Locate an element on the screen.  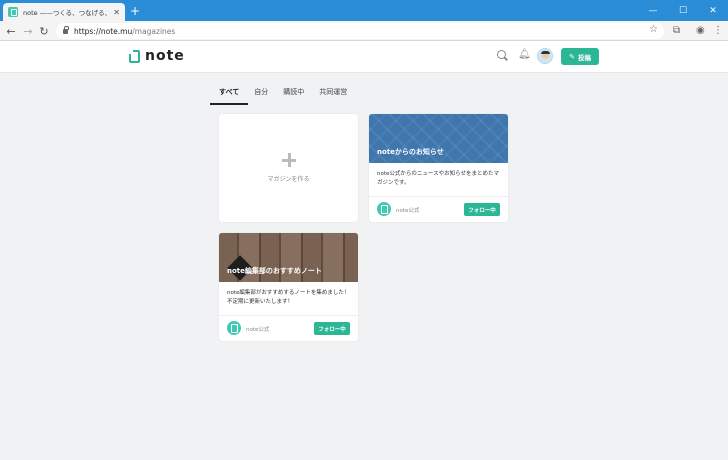
magazine-cover: noteからのお知らせ is located at coordinates (438, 138).